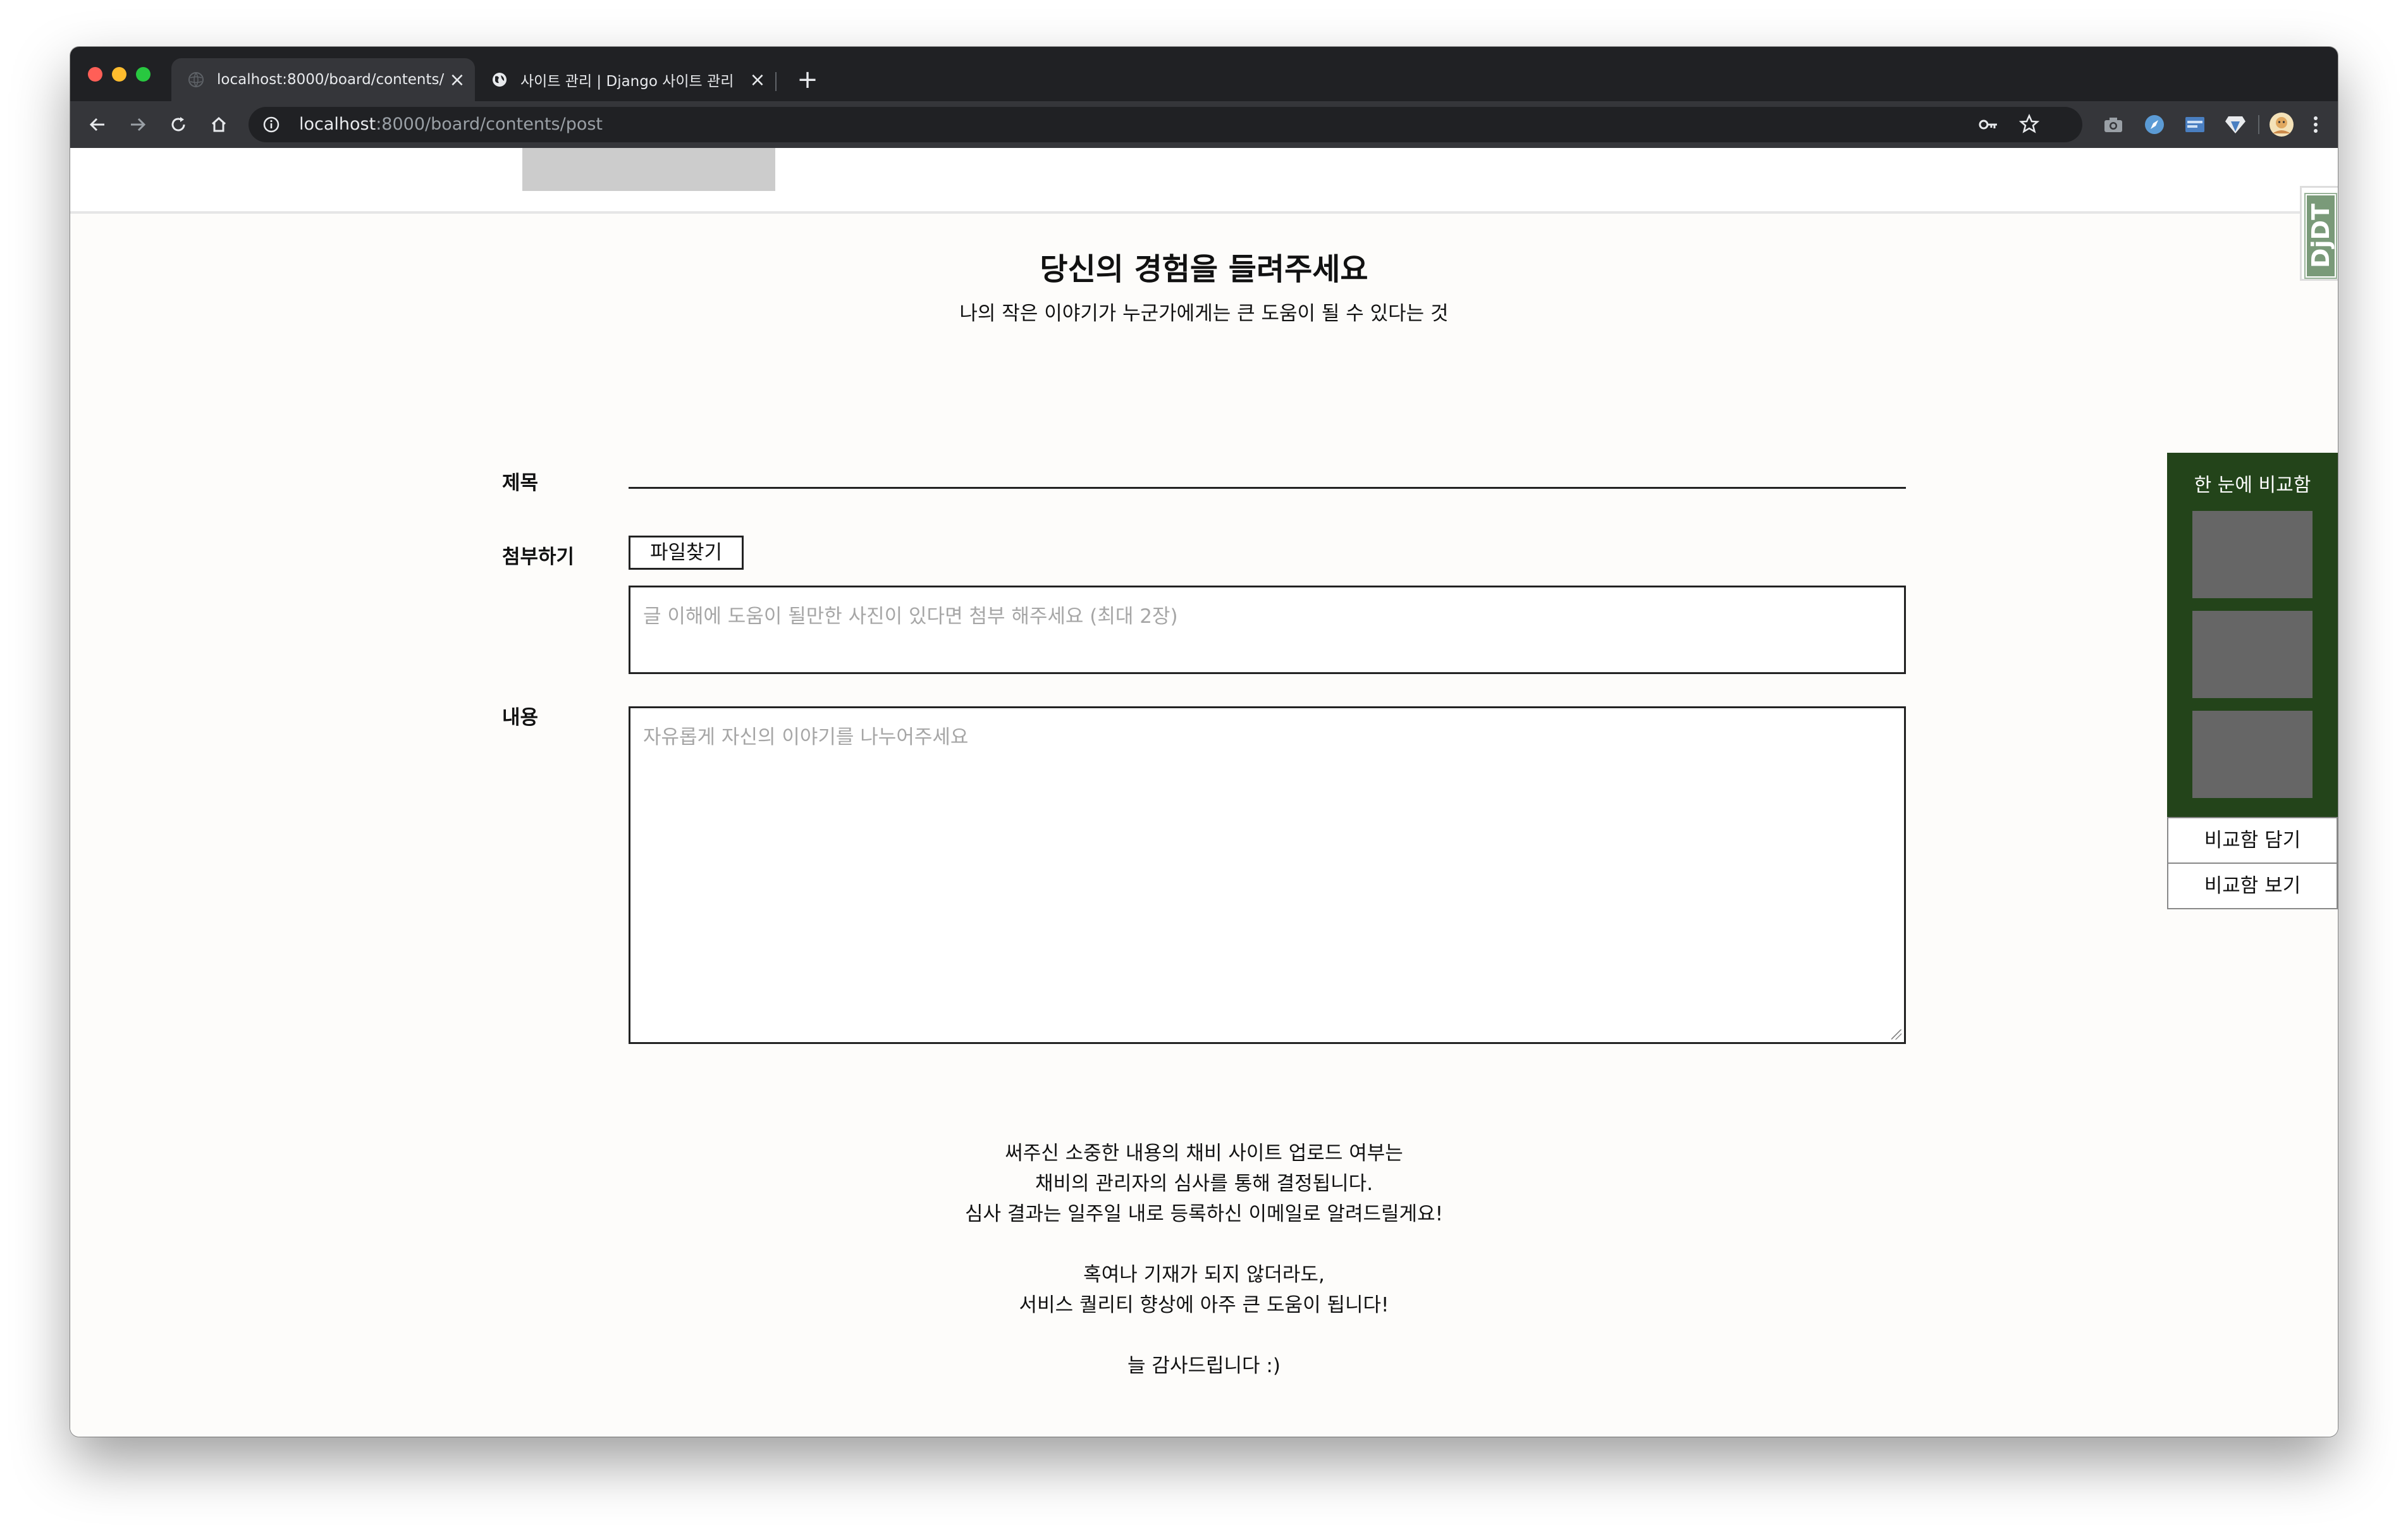  What do you see at coordinates (520, 717) in the screenshot?
I see `content-label: 내용` at bounding box center [520, 717].